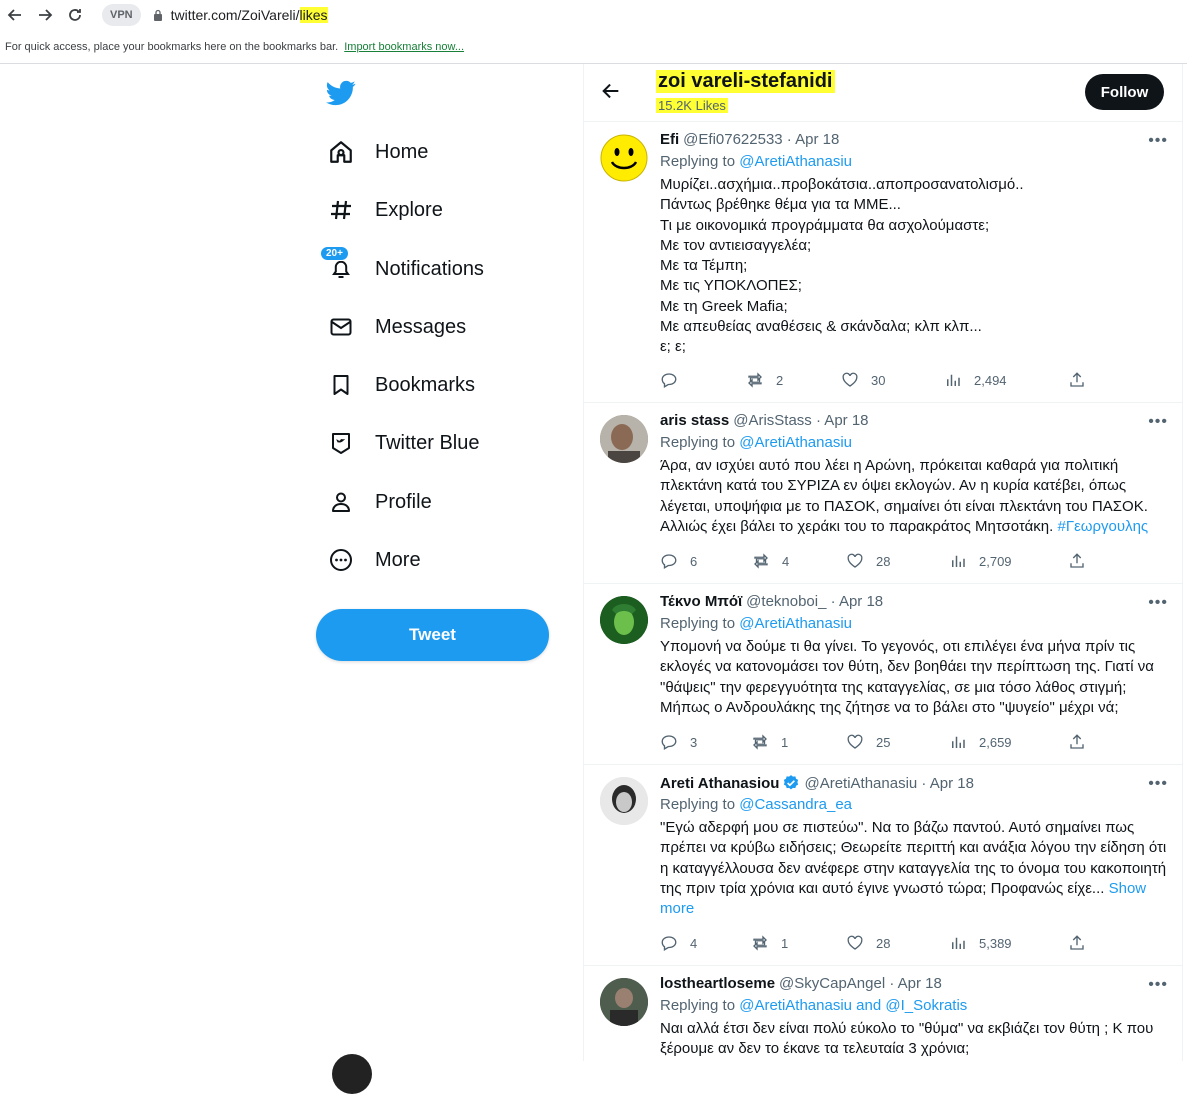  I want to click on mention-link: @Cassandra_ea, so click(795, 804).